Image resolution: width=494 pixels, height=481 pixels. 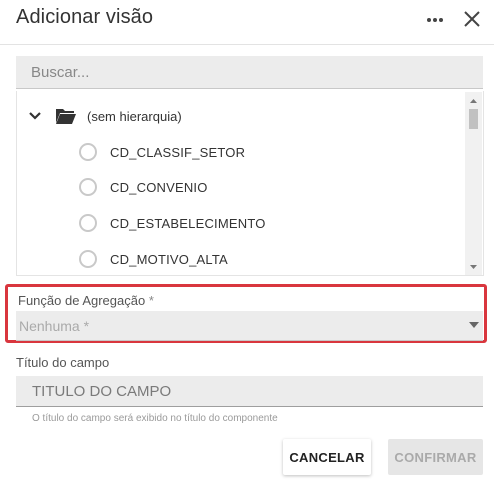 I want to click on search-input, so click(x=243, y=72).